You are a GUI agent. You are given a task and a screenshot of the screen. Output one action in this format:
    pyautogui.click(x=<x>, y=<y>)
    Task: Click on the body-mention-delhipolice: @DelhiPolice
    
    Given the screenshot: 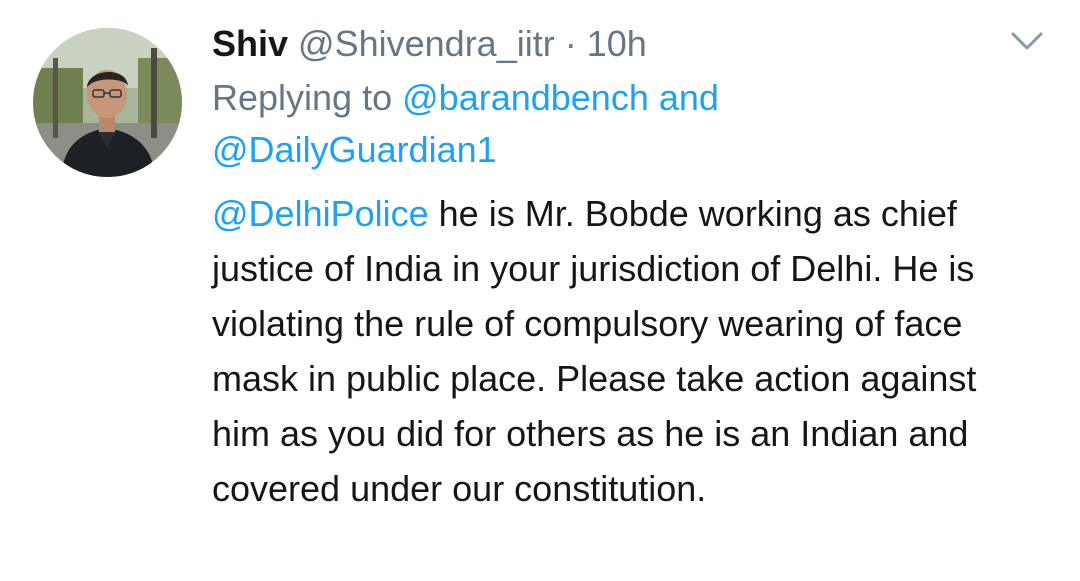 What is the action you would take?
    pyautogui.click(x=320, y=213)
    